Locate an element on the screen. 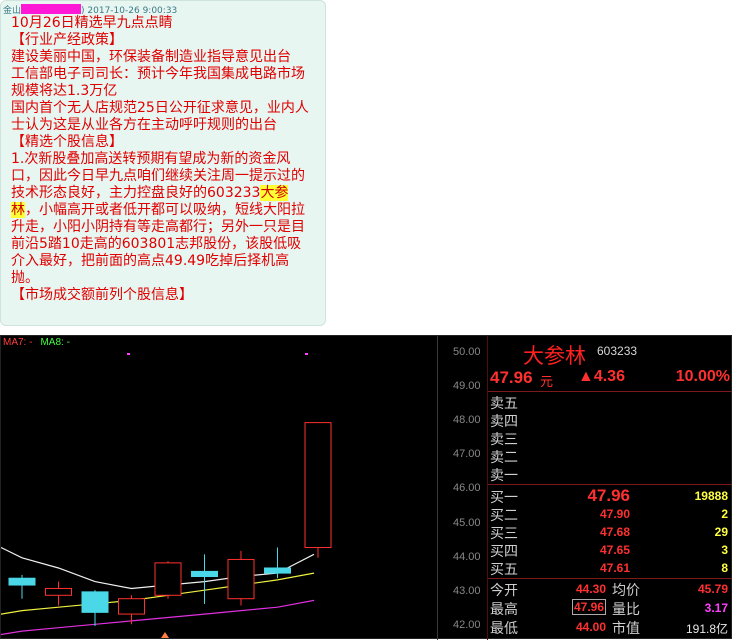 Image resolution: width=742 pixels, height=640 pixels. ask-row: 卖四 is located at coordinates (611, 420).